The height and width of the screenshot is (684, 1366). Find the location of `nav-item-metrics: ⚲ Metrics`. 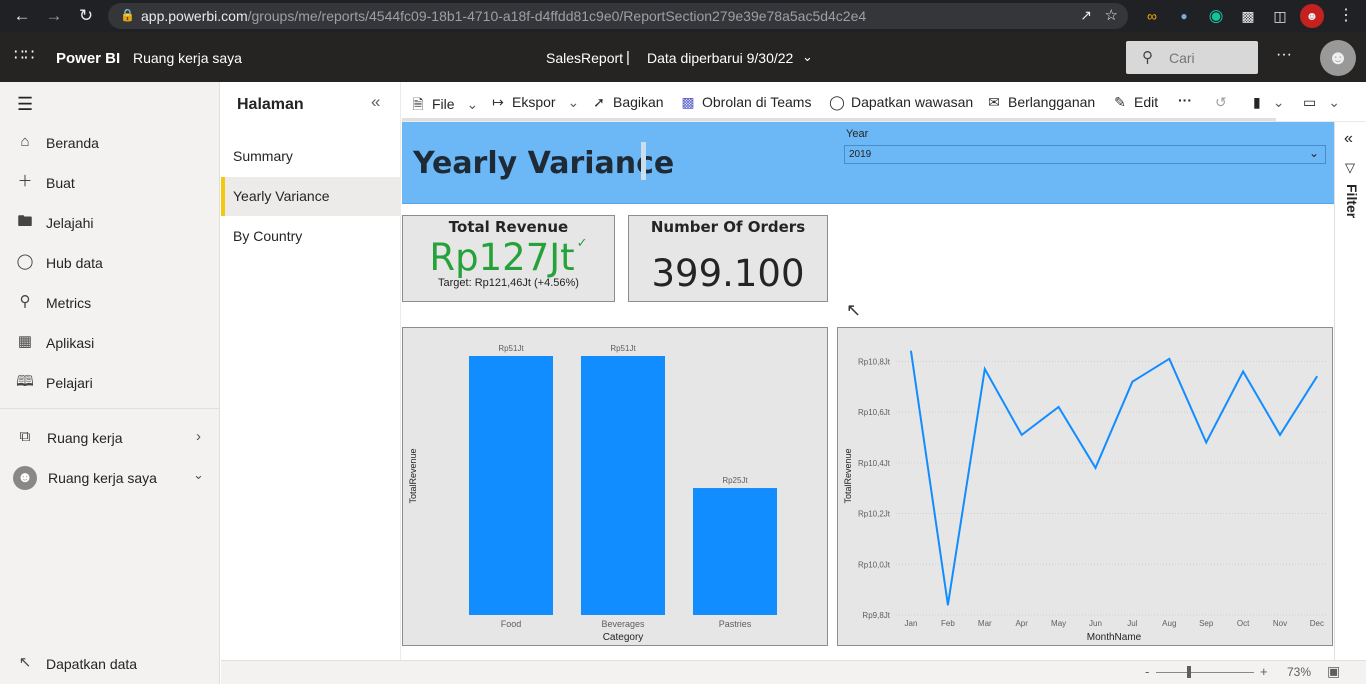

nav-item-metrics: ⚲ Metrics is located at coordinates (110, 303).